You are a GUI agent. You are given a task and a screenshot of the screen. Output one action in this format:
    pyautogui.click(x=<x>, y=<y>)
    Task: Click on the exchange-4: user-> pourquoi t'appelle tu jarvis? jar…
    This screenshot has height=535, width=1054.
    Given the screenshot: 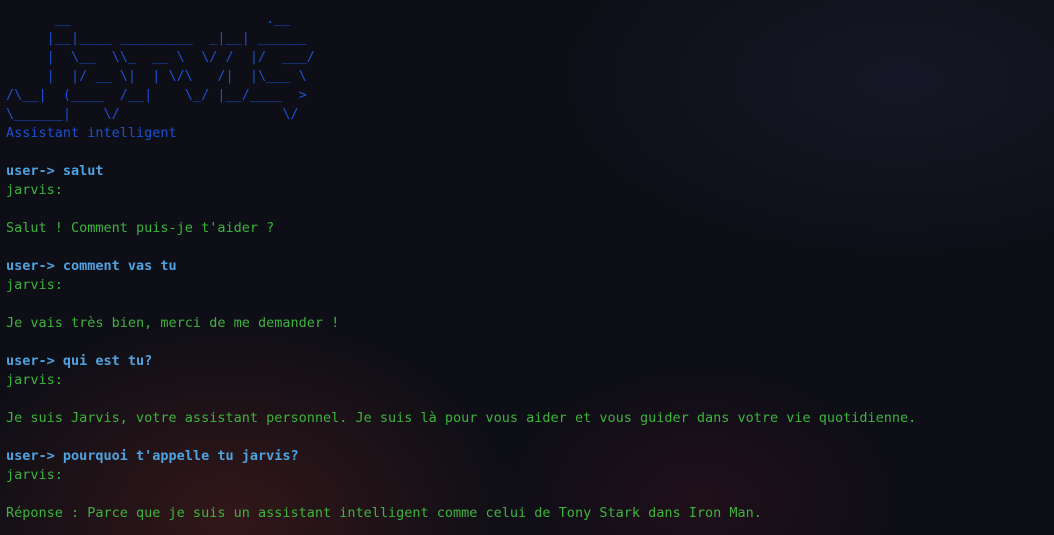 What is the action you would take?
    pyautogui.click(x=528, y=485)
    